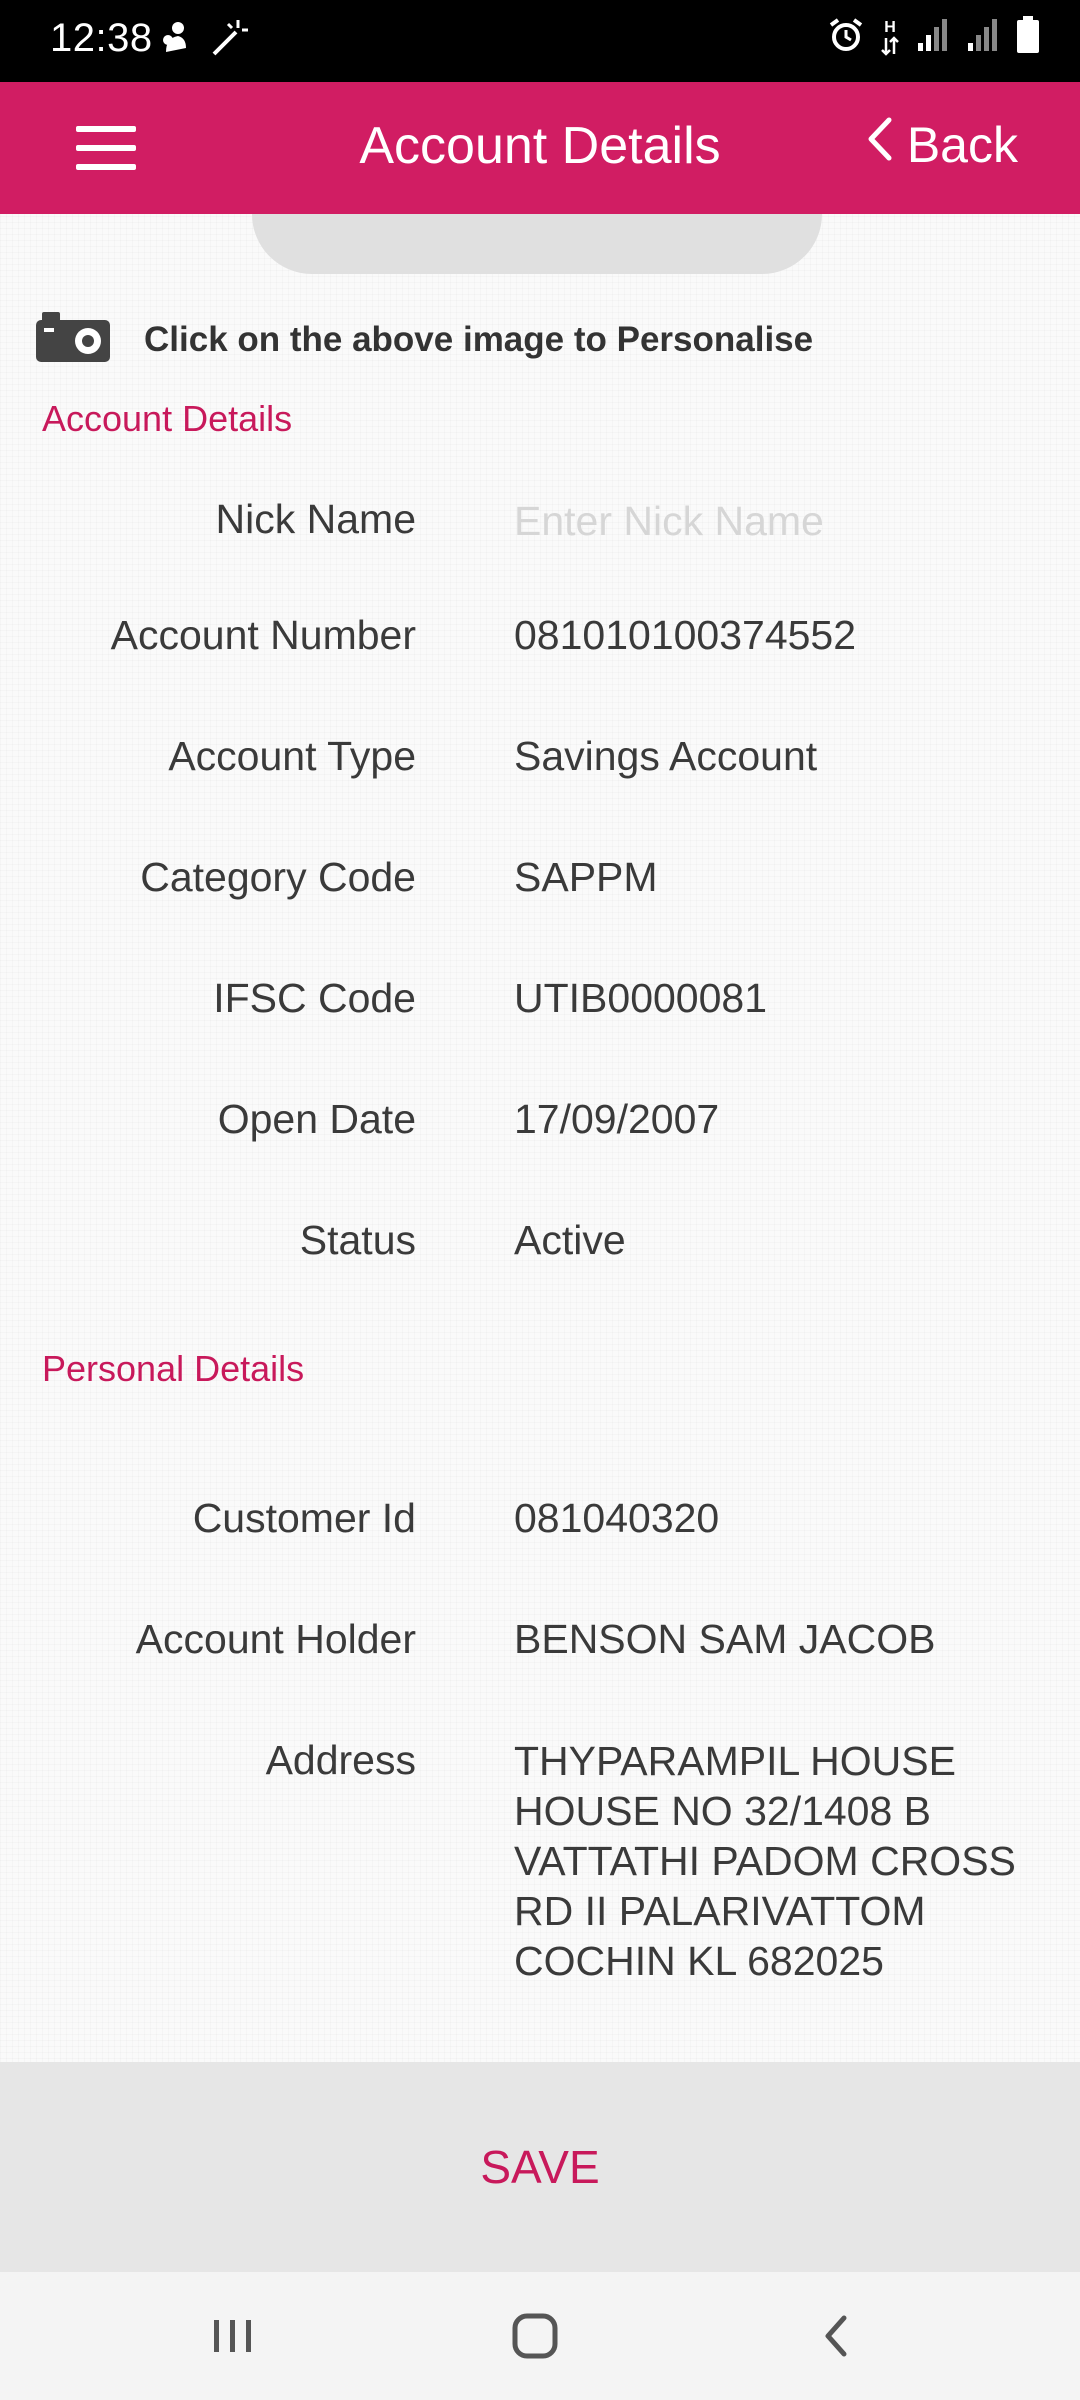  I want to click on address-line: THYPARAMPIL HOUSE, so click(735, 1761).